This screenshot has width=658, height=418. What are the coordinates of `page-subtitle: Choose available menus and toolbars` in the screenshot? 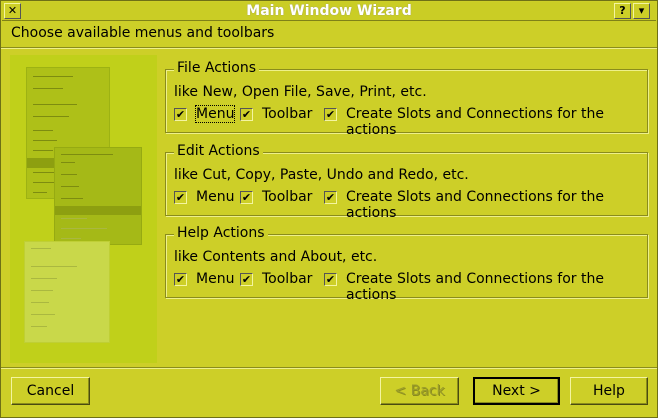 It's located at (143, 33).